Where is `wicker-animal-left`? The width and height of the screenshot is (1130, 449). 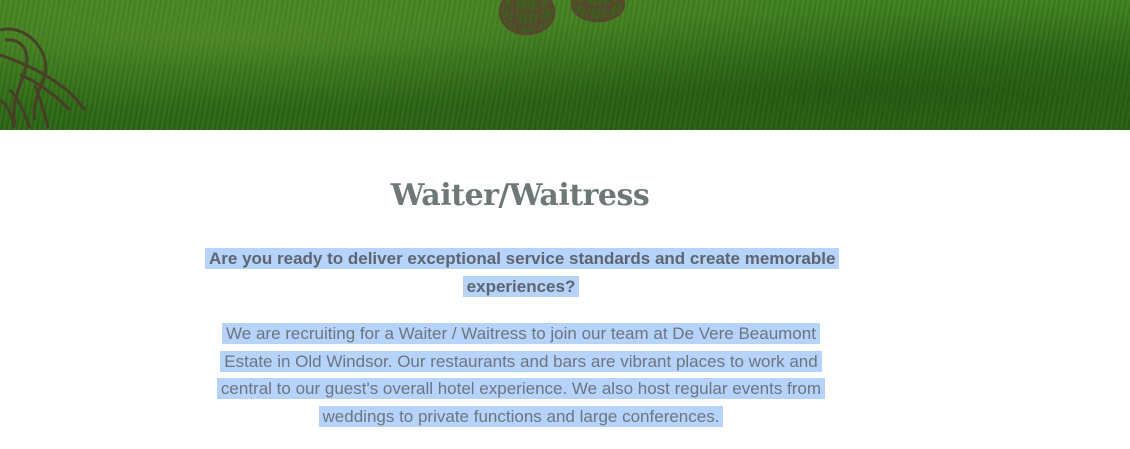
wicker-animal-left is located at coordinates (43, 78).